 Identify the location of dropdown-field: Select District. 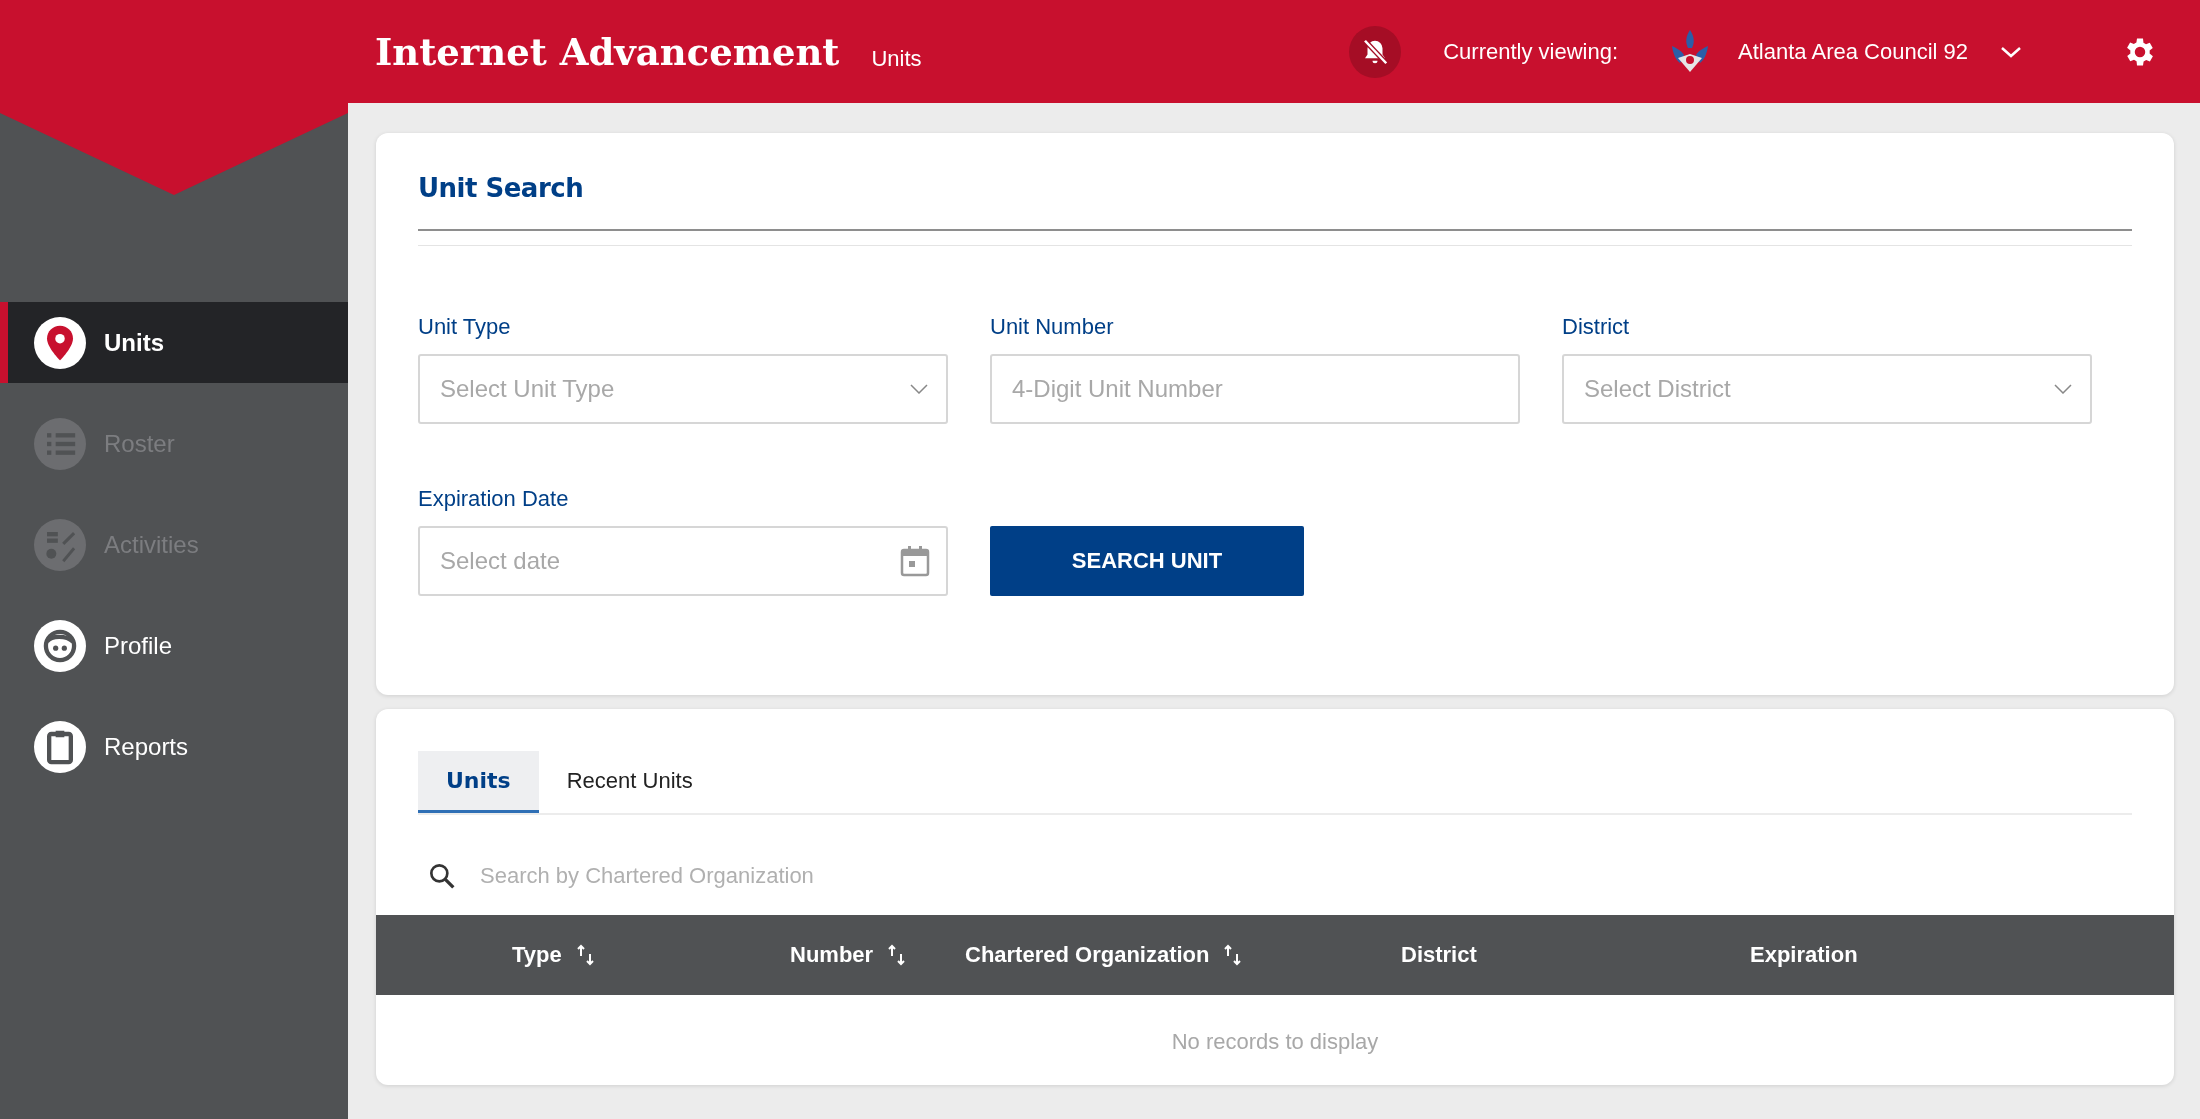
(1827, 389).